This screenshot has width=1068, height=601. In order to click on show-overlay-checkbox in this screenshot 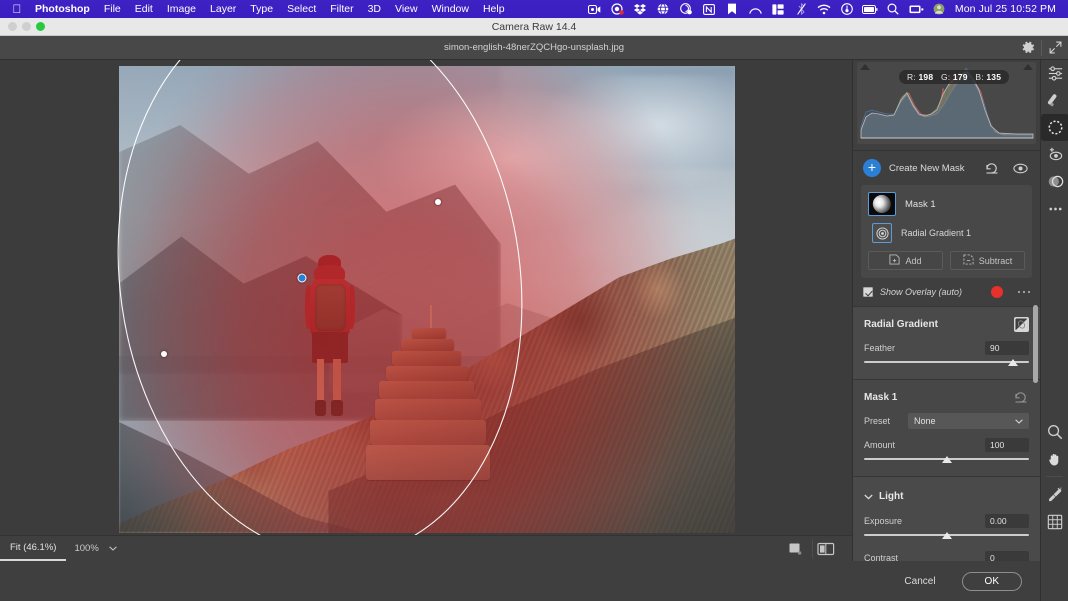, I will do `click(868, 292)`.